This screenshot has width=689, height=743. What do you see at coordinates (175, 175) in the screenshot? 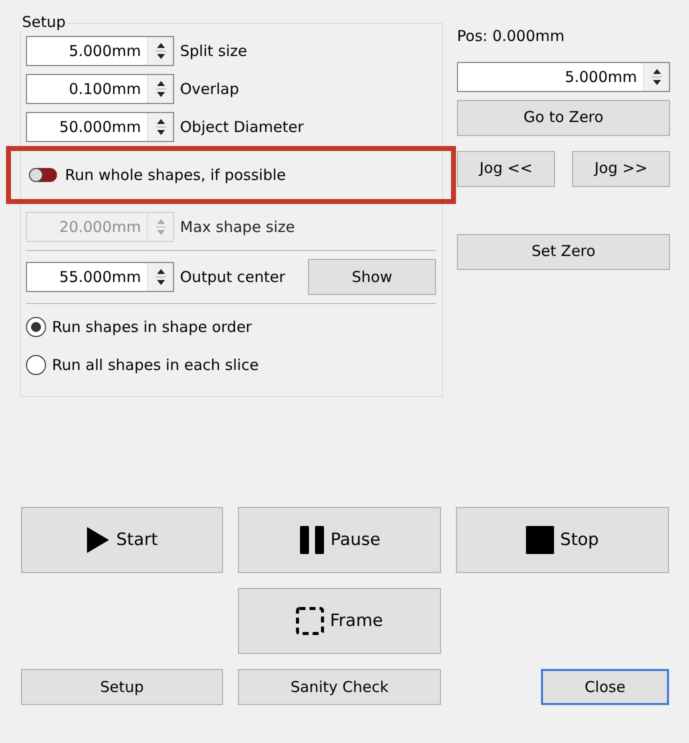
I see `toggle-label: Run whole shapes, if possible` at bounding box center [175, 175].